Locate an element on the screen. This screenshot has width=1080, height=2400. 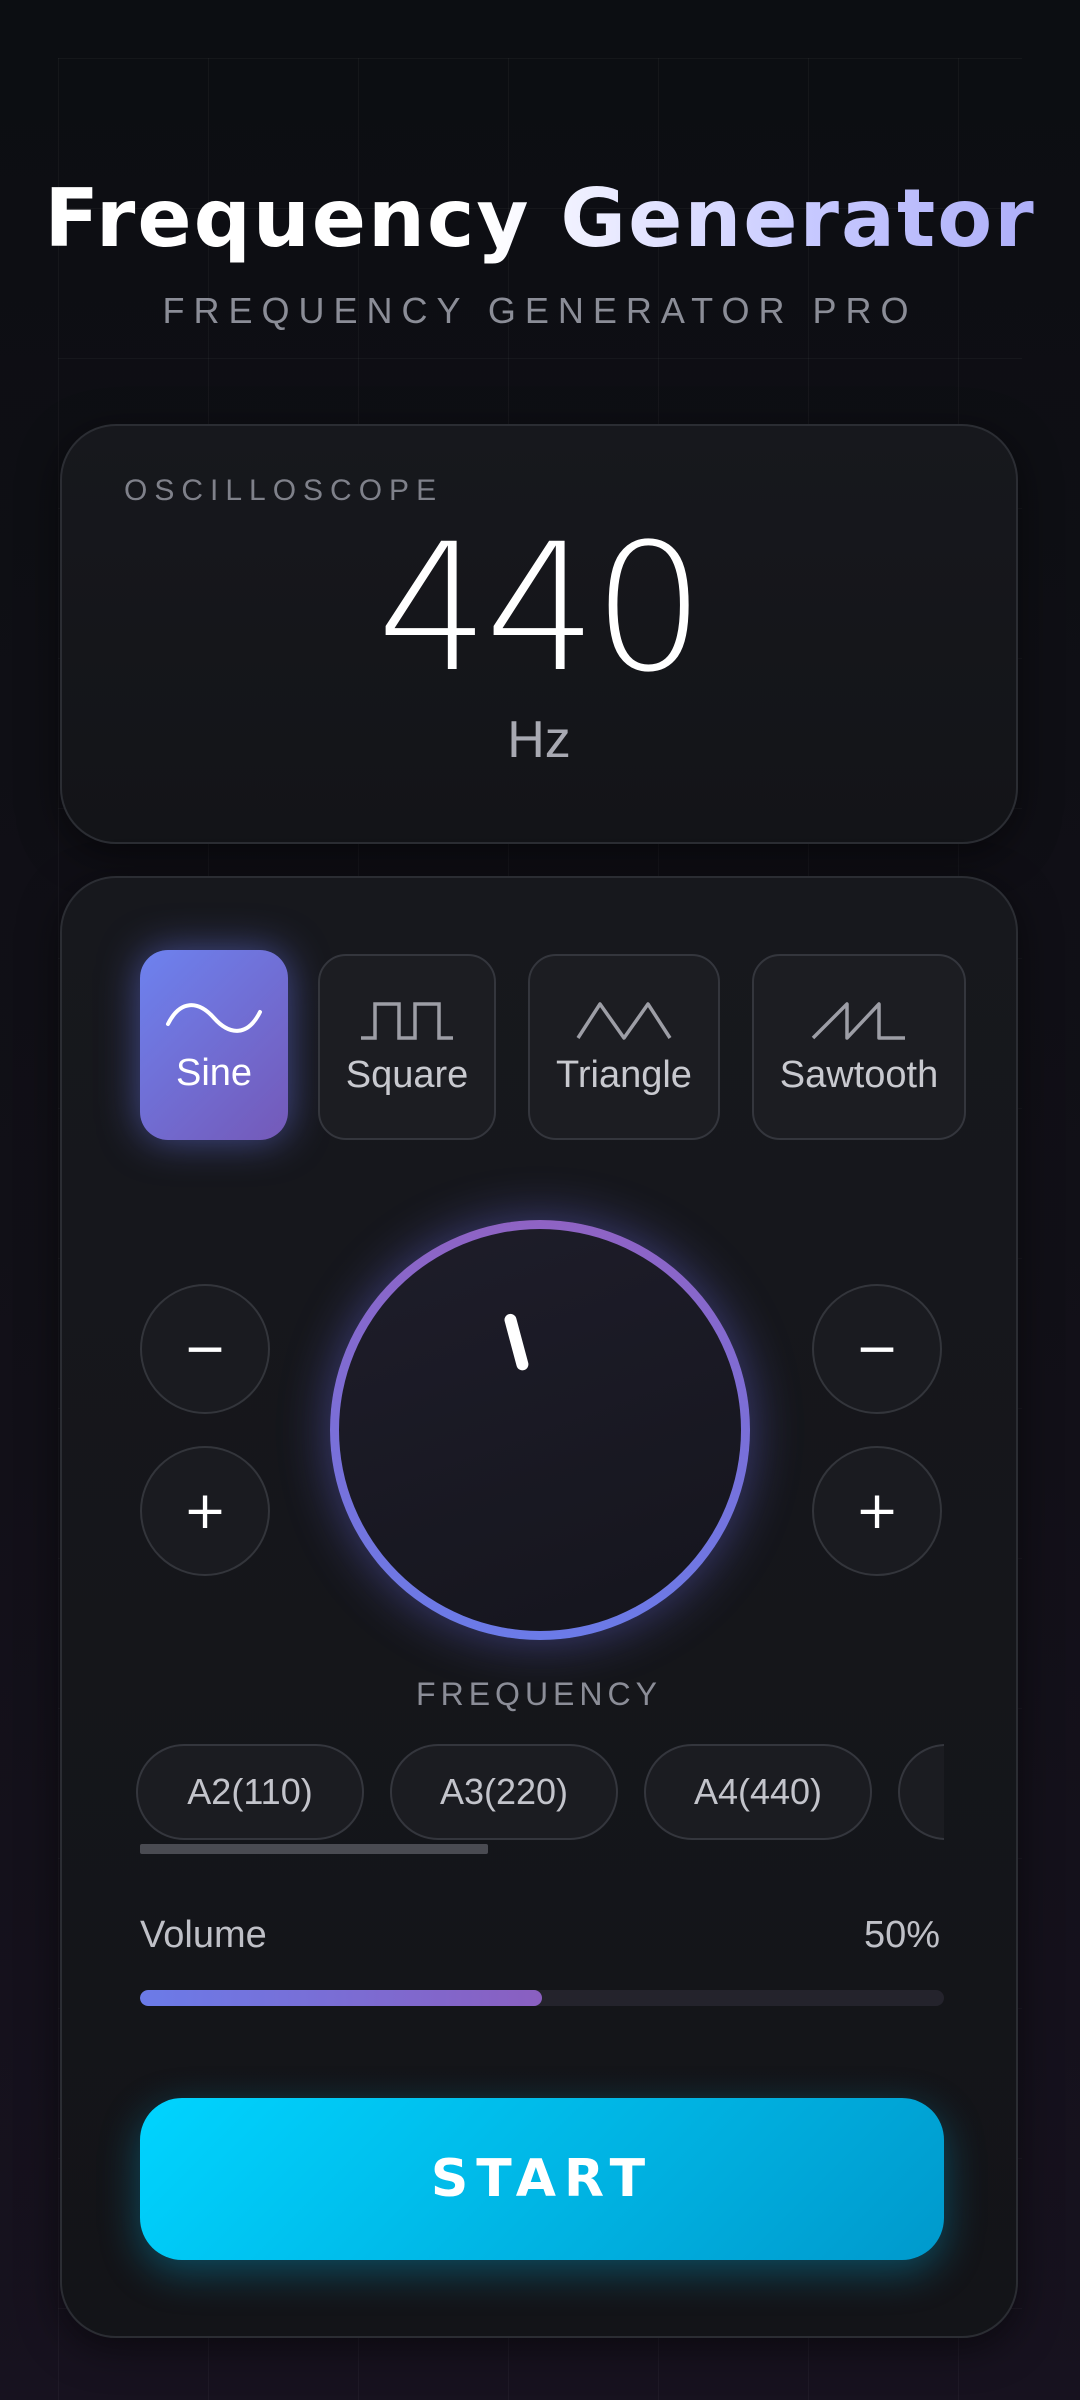
preset-scrollbar is located at coordinates (542, 1849).